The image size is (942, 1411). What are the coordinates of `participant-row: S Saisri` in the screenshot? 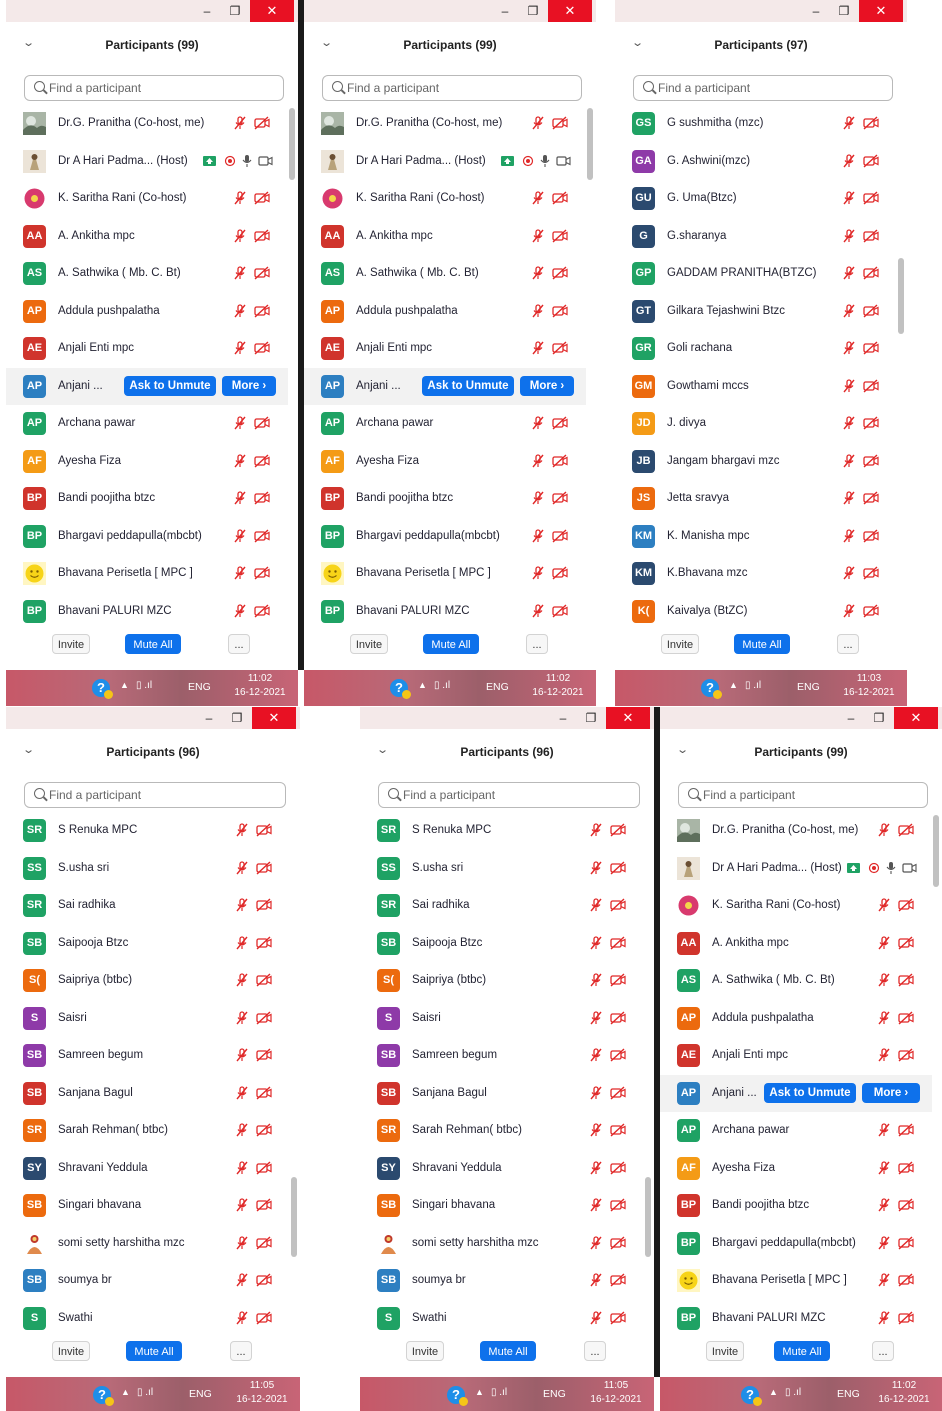 It's located at (148, 1019).